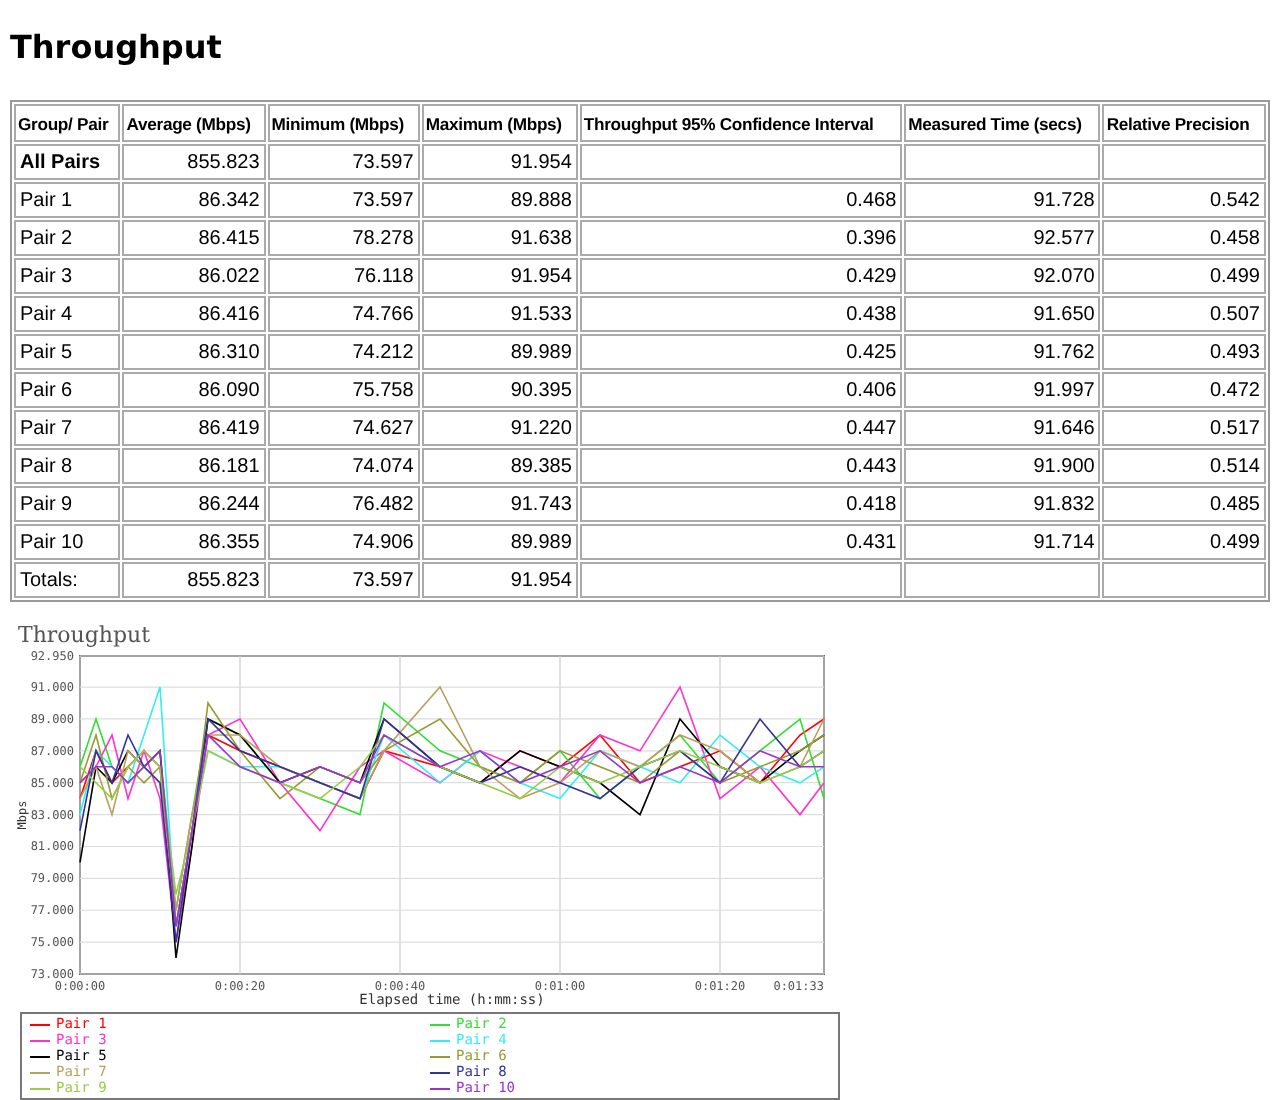  I want to click on table-cell: 0.429, so click(741, 276).